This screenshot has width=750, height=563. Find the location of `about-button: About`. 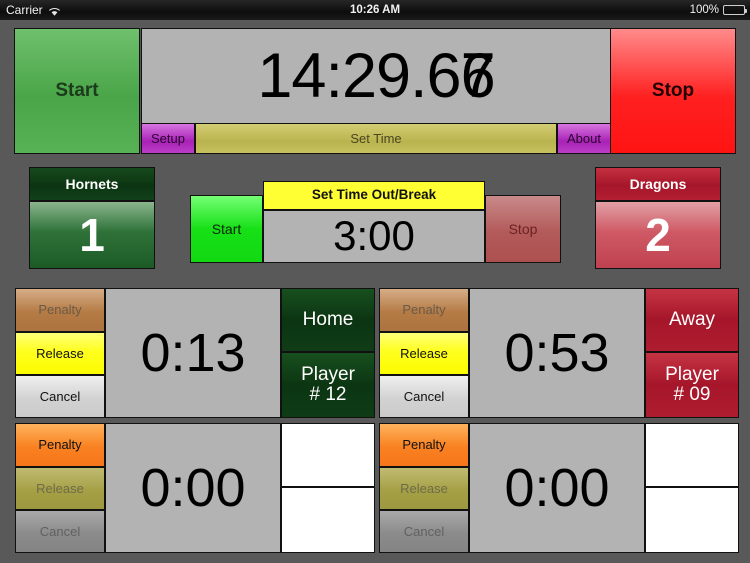

about-button: About is located at coordinates (584, 138).